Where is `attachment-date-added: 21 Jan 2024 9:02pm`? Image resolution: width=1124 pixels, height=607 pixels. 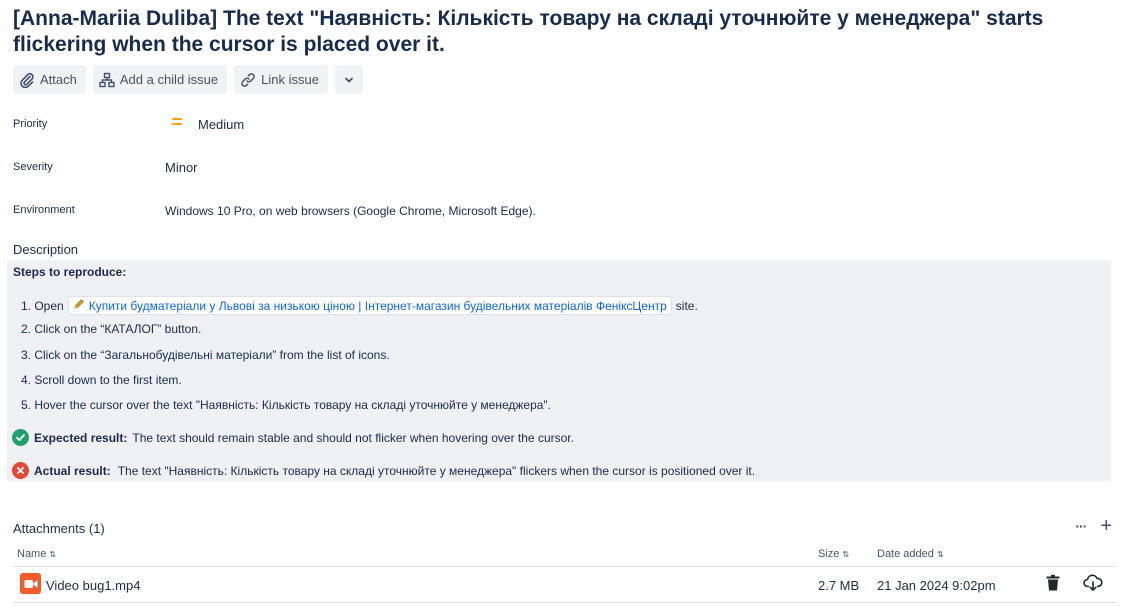
attachment-date-added: 21 Jan 2024 9:02pm is located at coordinates (936, 585).